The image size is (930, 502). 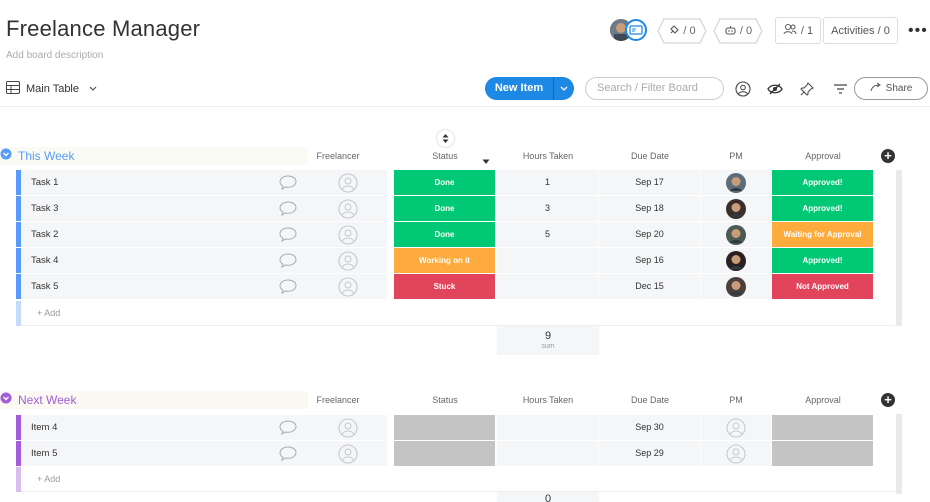 I want to click on due-date-cell: Sep 30, so click(x=649, y=427).